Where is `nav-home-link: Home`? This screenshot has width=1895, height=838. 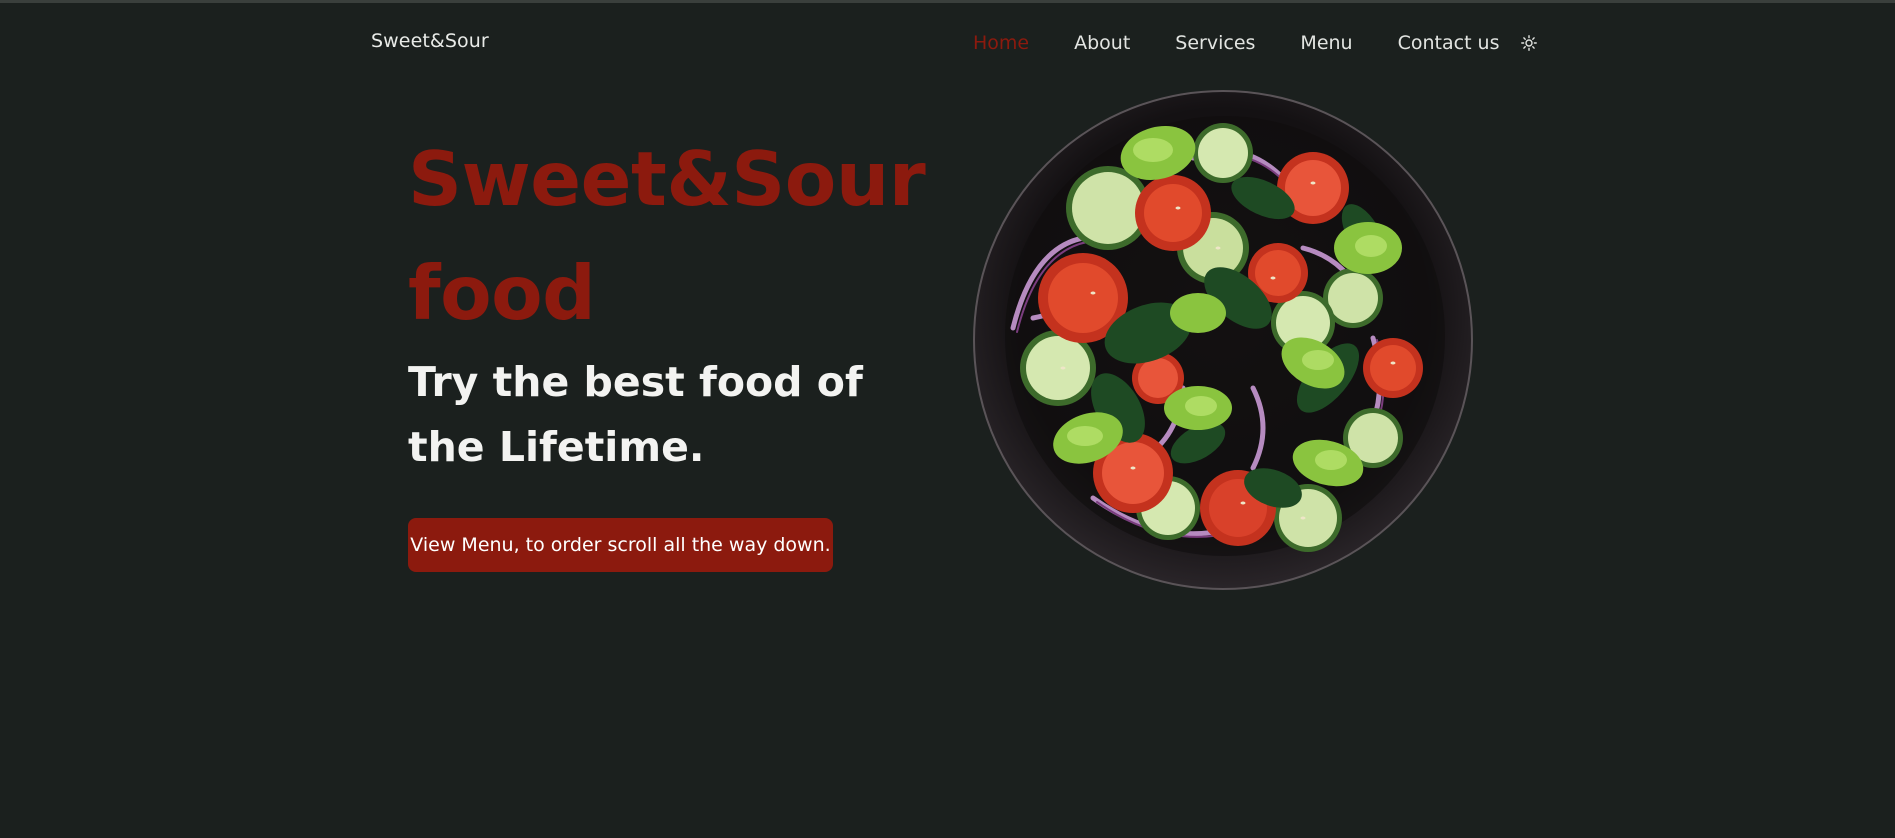
nav-home-link: Home is located at coordinates (1001, 43).